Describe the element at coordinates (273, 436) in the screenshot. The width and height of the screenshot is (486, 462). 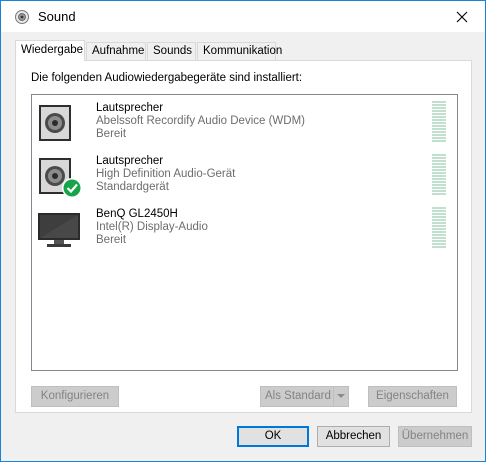
I see `ok-button: OK` at that location.